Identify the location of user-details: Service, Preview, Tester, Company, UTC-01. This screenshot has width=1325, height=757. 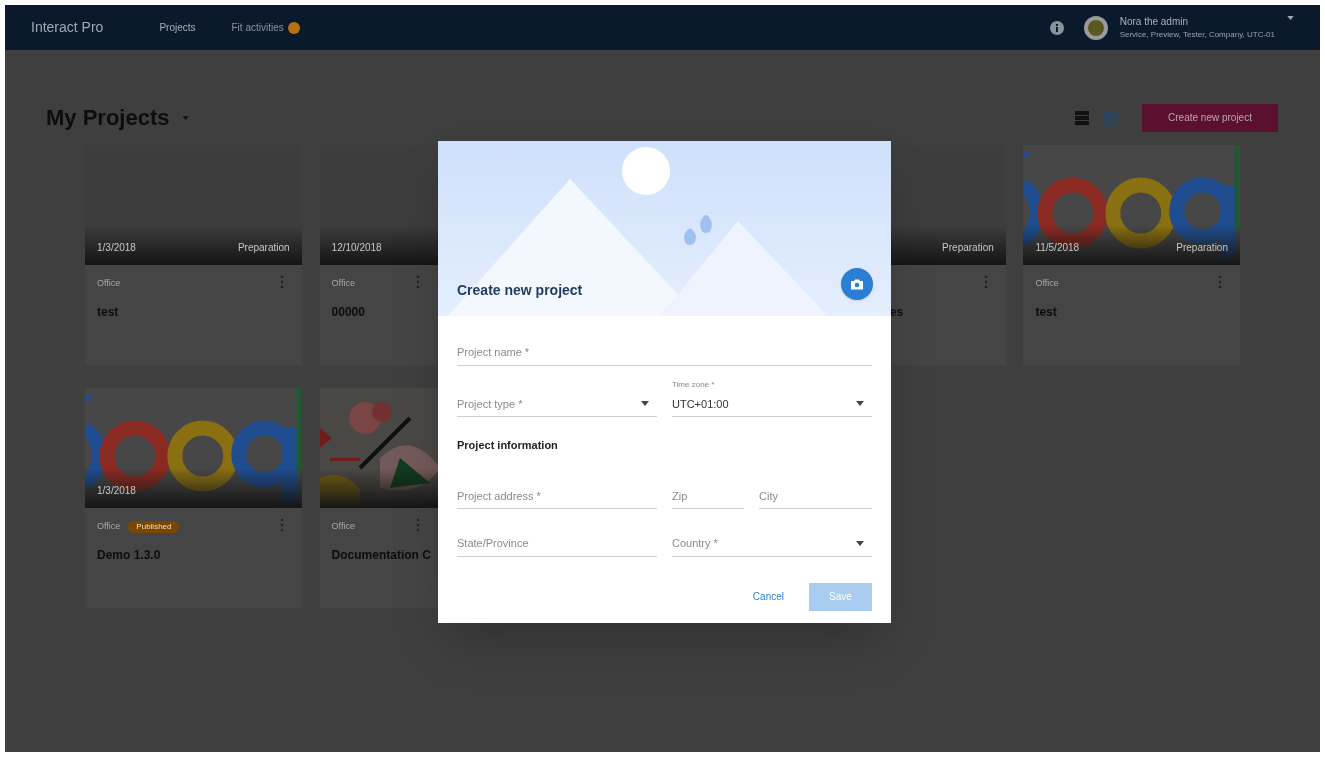
(1197, 35).